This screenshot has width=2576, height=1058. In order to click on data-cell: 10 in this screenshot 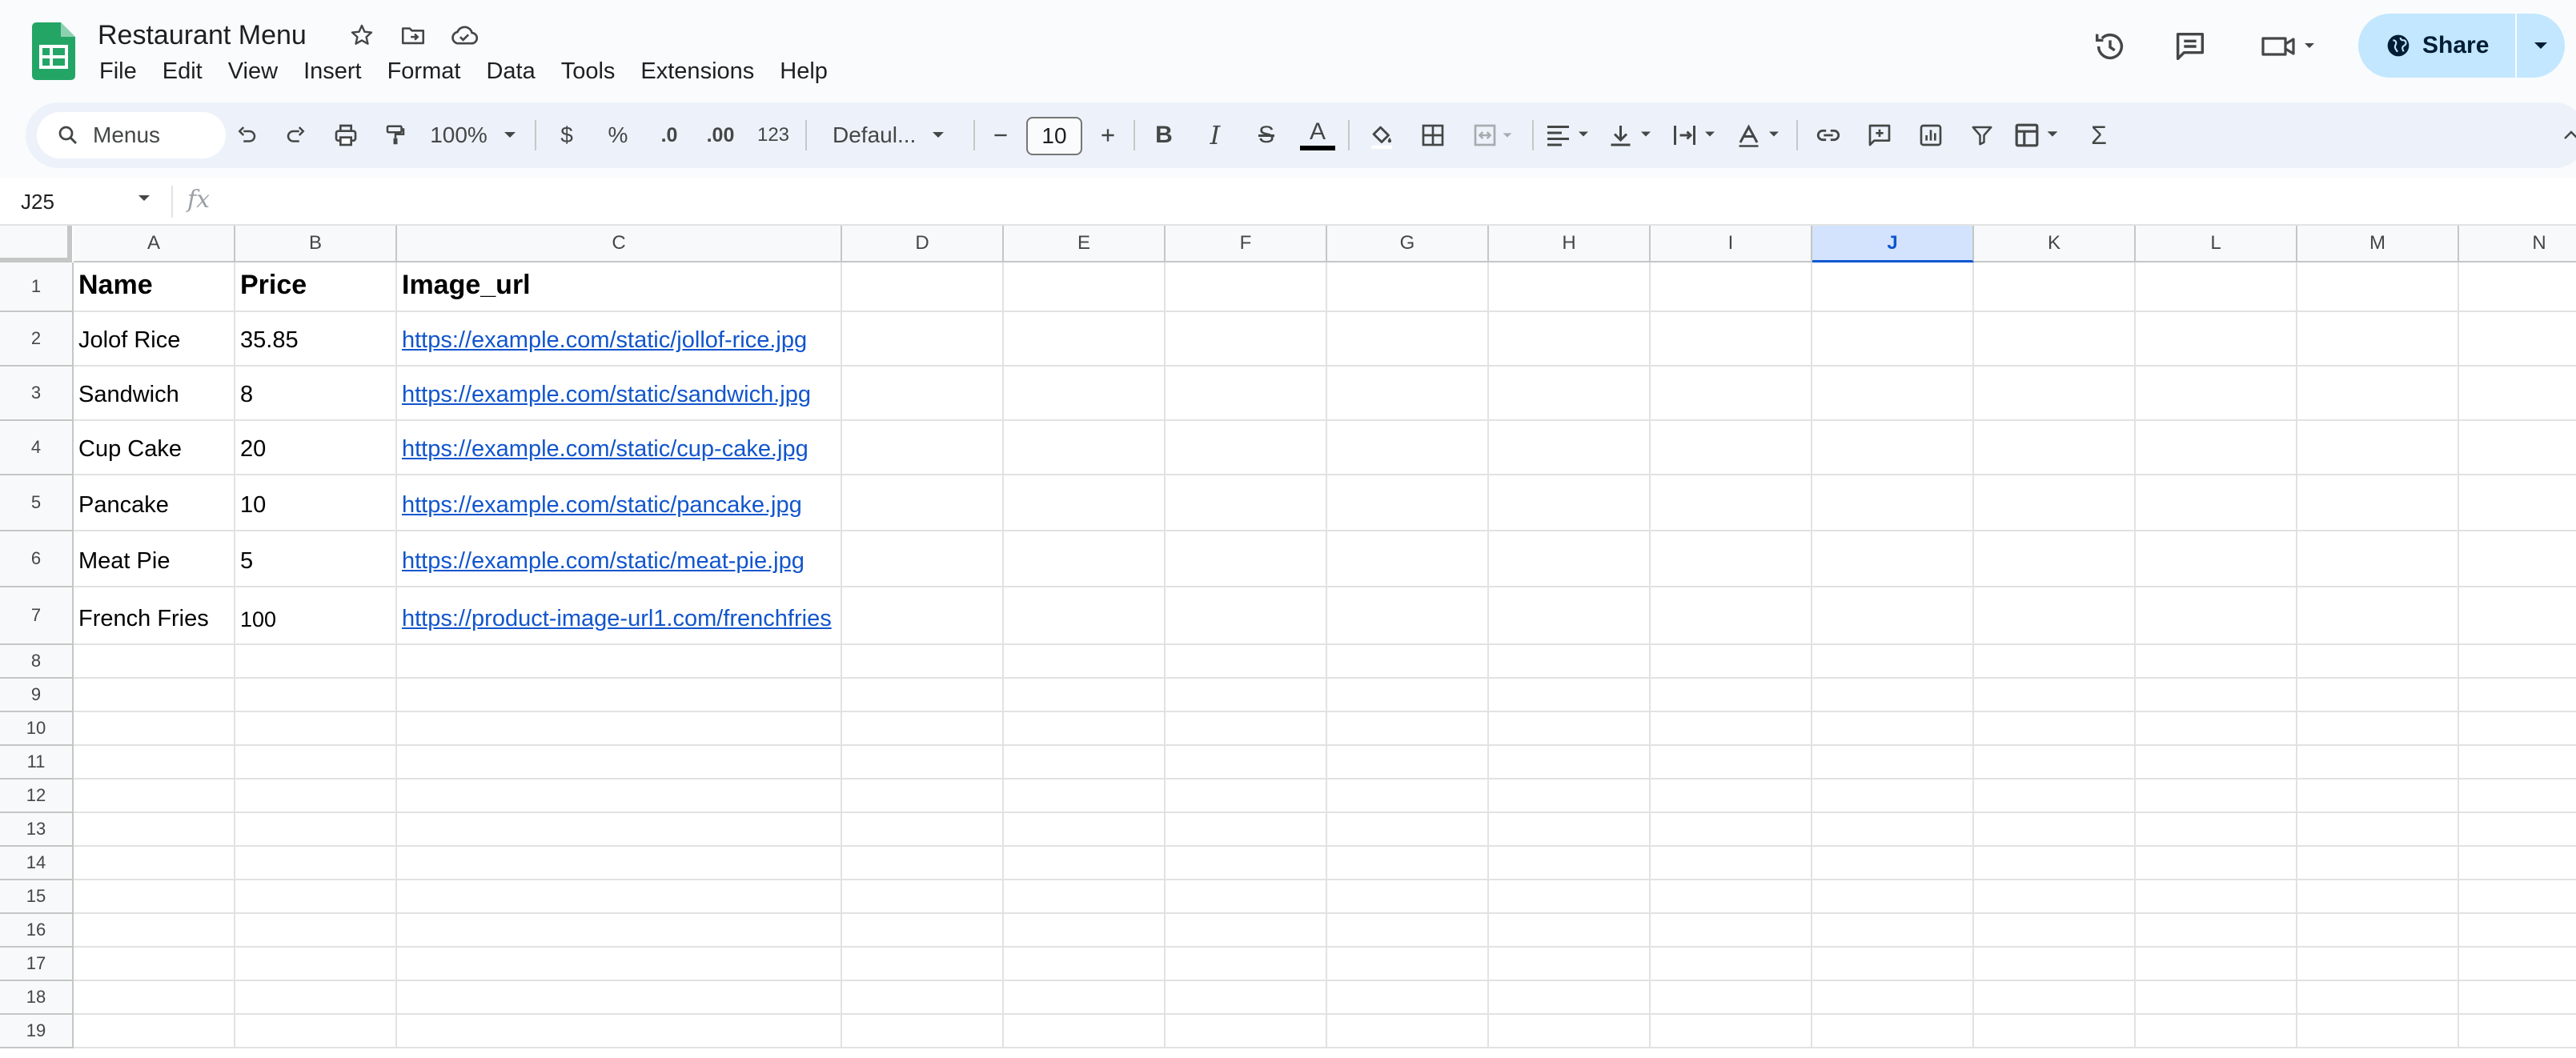, I will do `click(316, 503)`.